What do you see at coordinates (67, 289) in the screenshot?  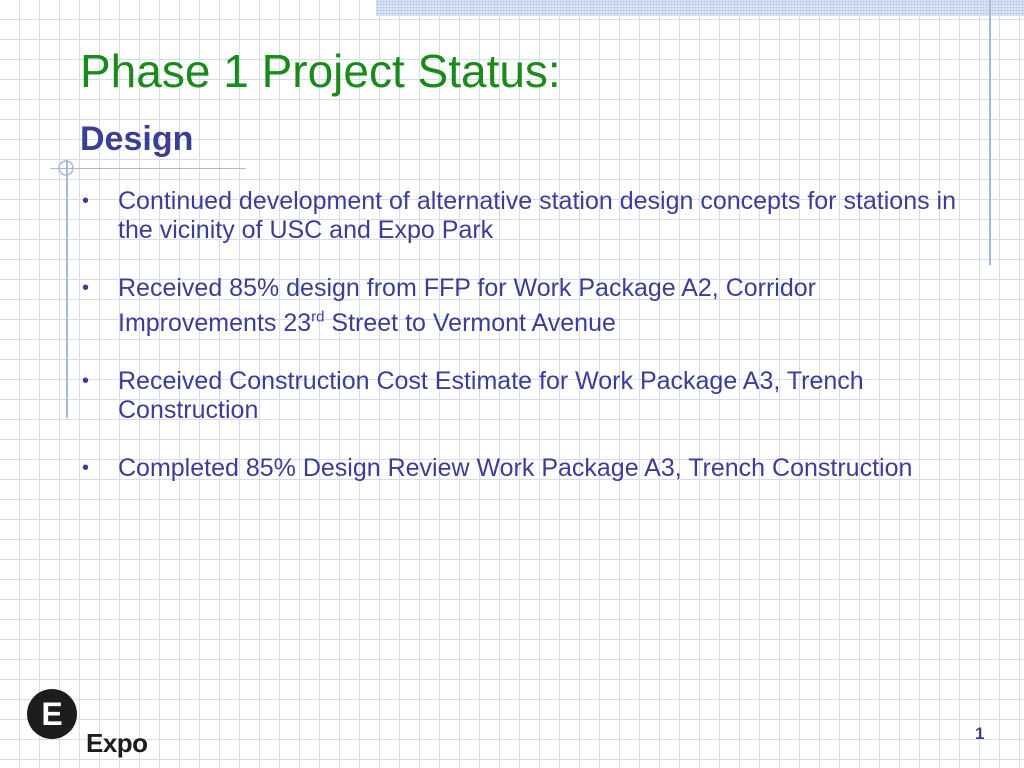 I see `left-decorative-rule` at bounding box center [67, 289].